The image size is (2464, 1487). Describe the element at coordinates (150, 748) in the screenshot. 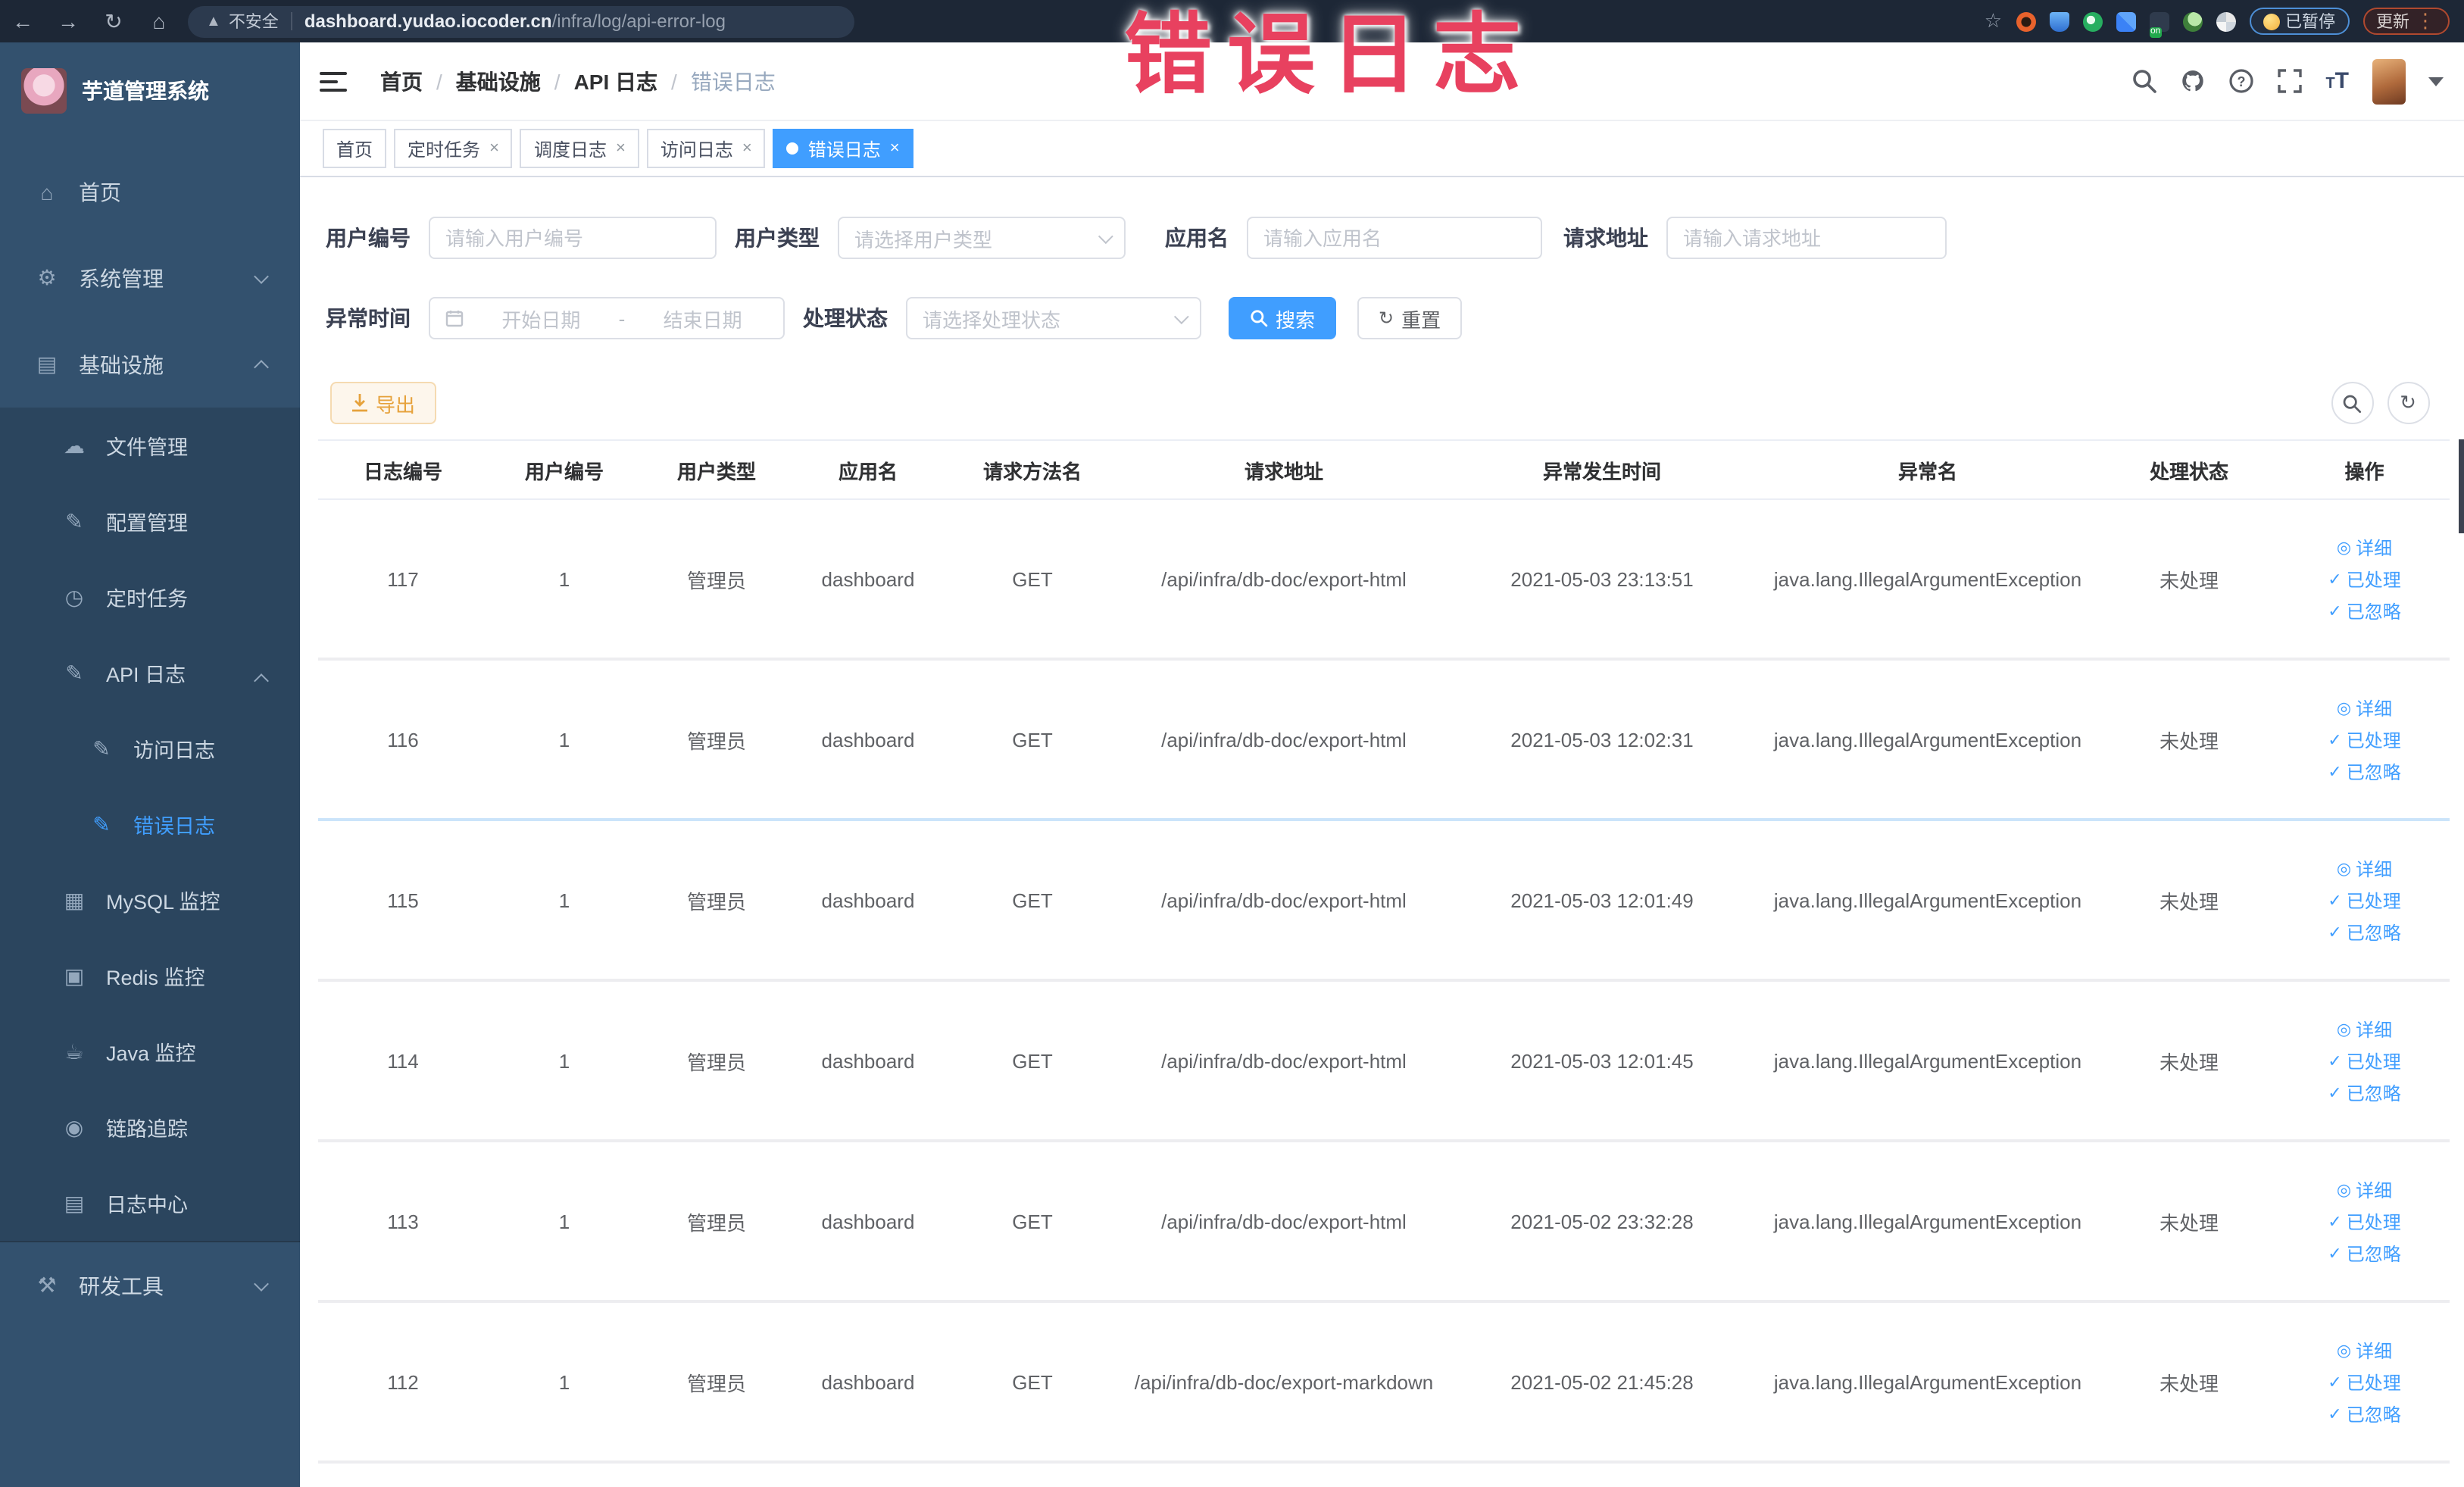

I see `sidebar-item-access-log: ✎ 访问日志` at that location.